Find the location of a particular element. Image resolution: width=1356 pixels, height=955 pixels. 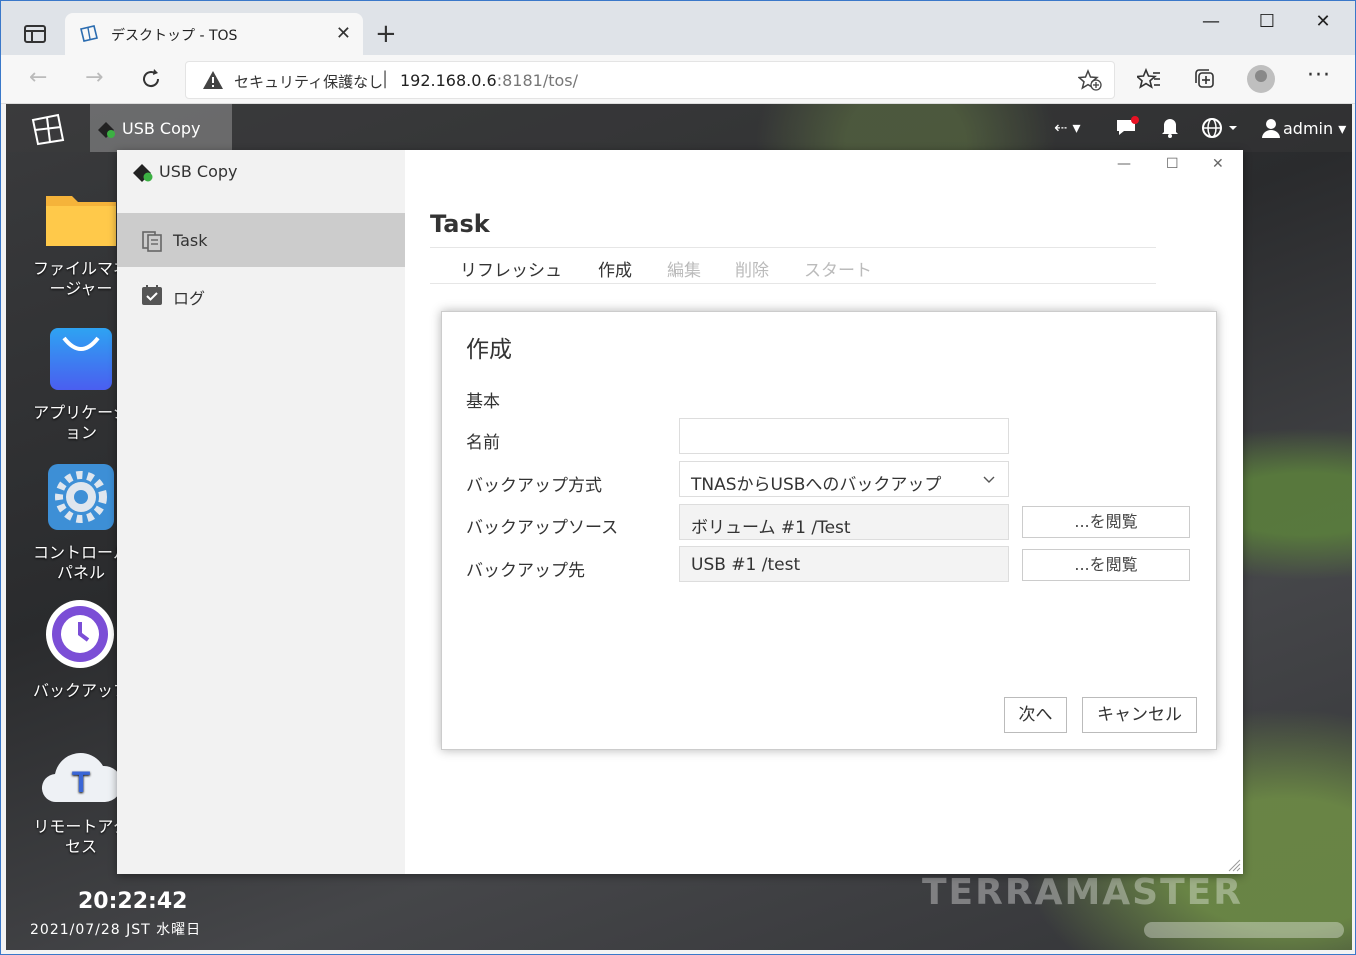

backup-source-field: ボリューム #1 /Test is located at coordinates (844, 522).